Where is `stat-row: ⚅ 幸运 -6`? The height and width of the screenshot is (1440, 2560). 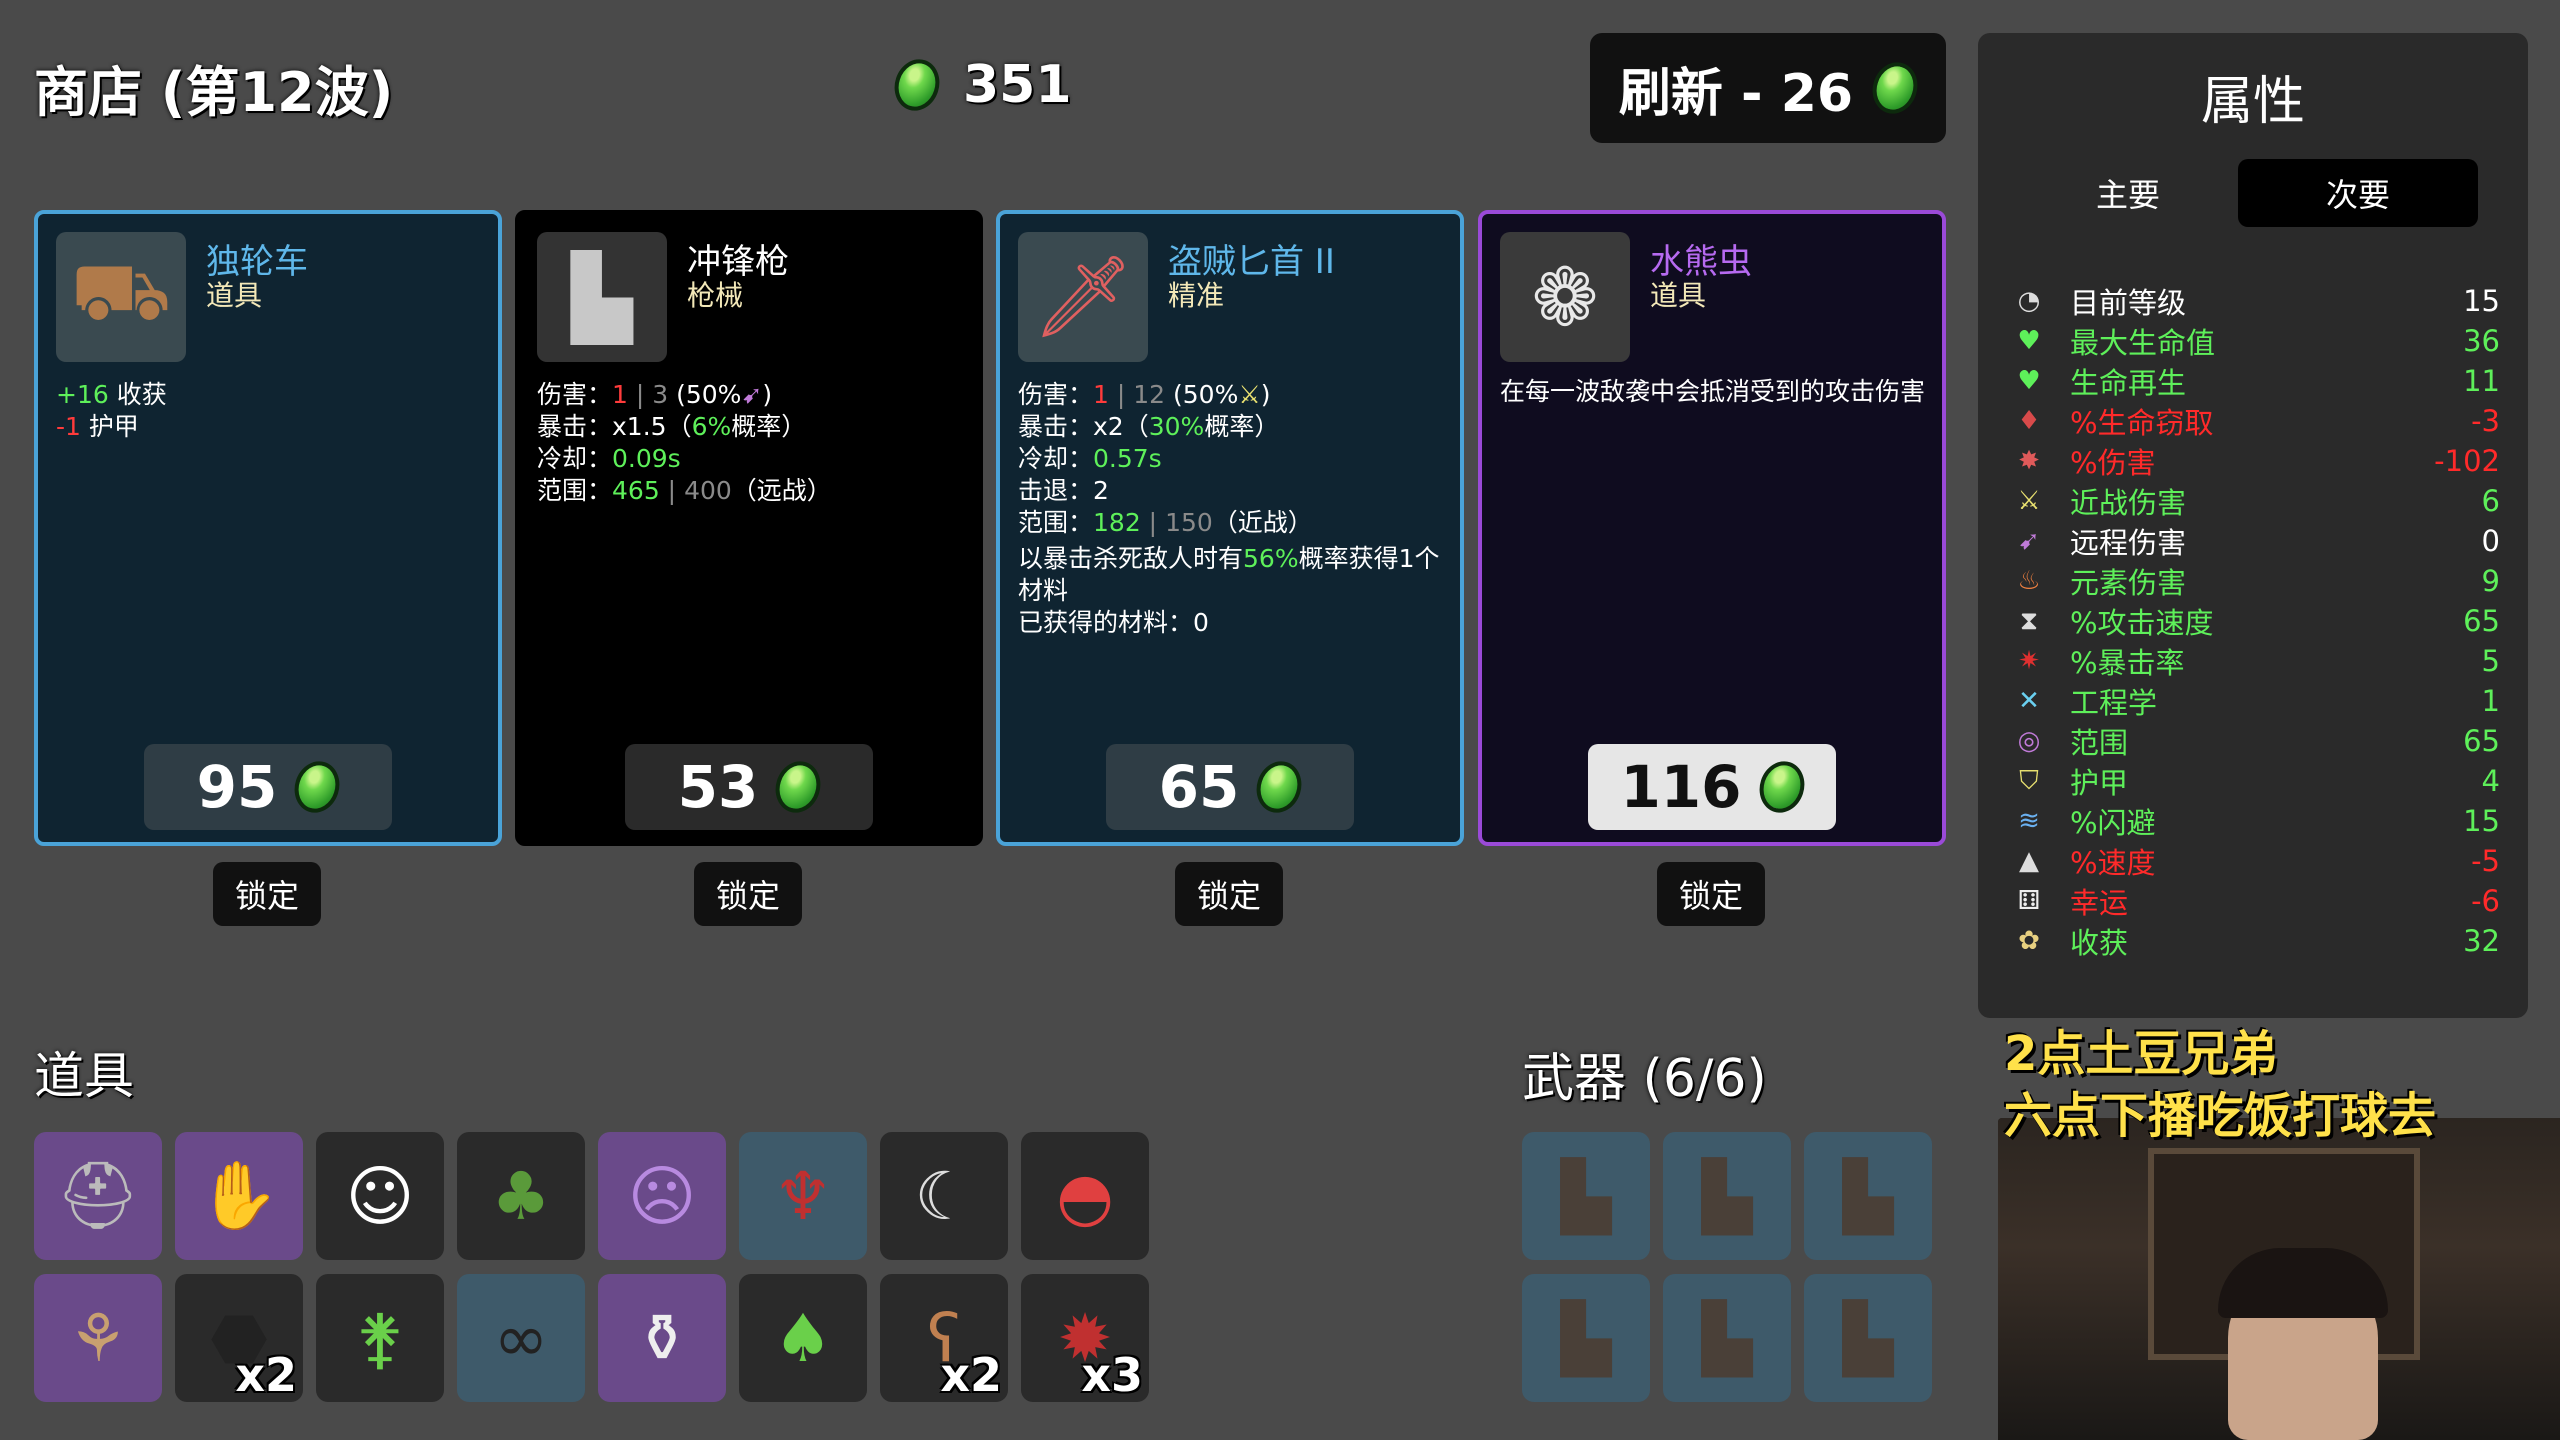 stat-row: ⚅ 幸运 -6 is located at coordinates (2256, 901).